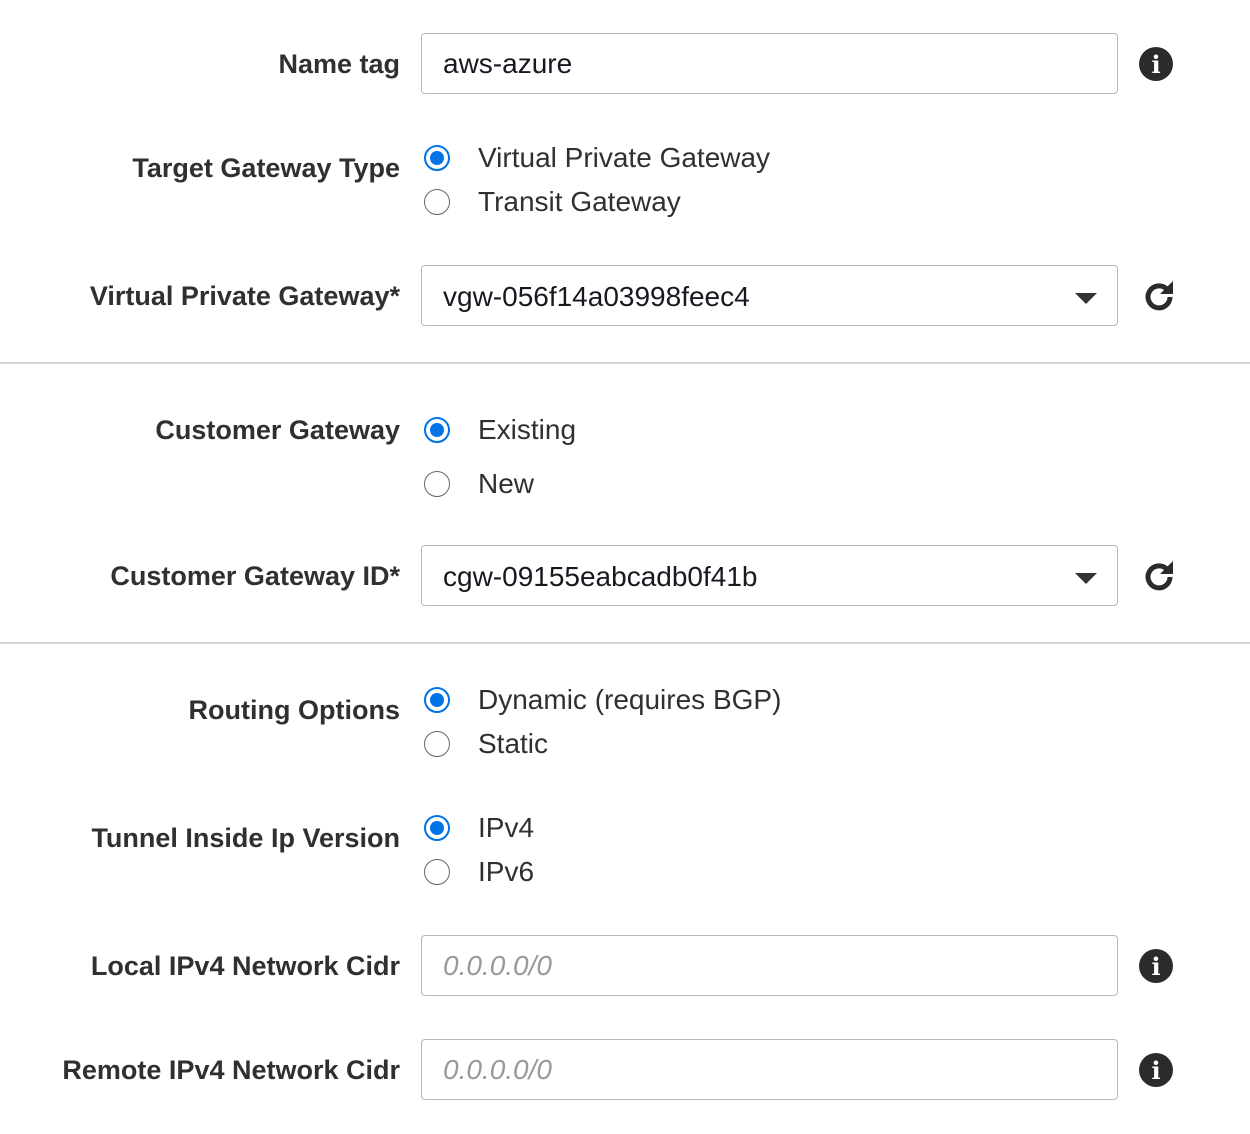  I want to click on radio-label: New, so click(506, 483).